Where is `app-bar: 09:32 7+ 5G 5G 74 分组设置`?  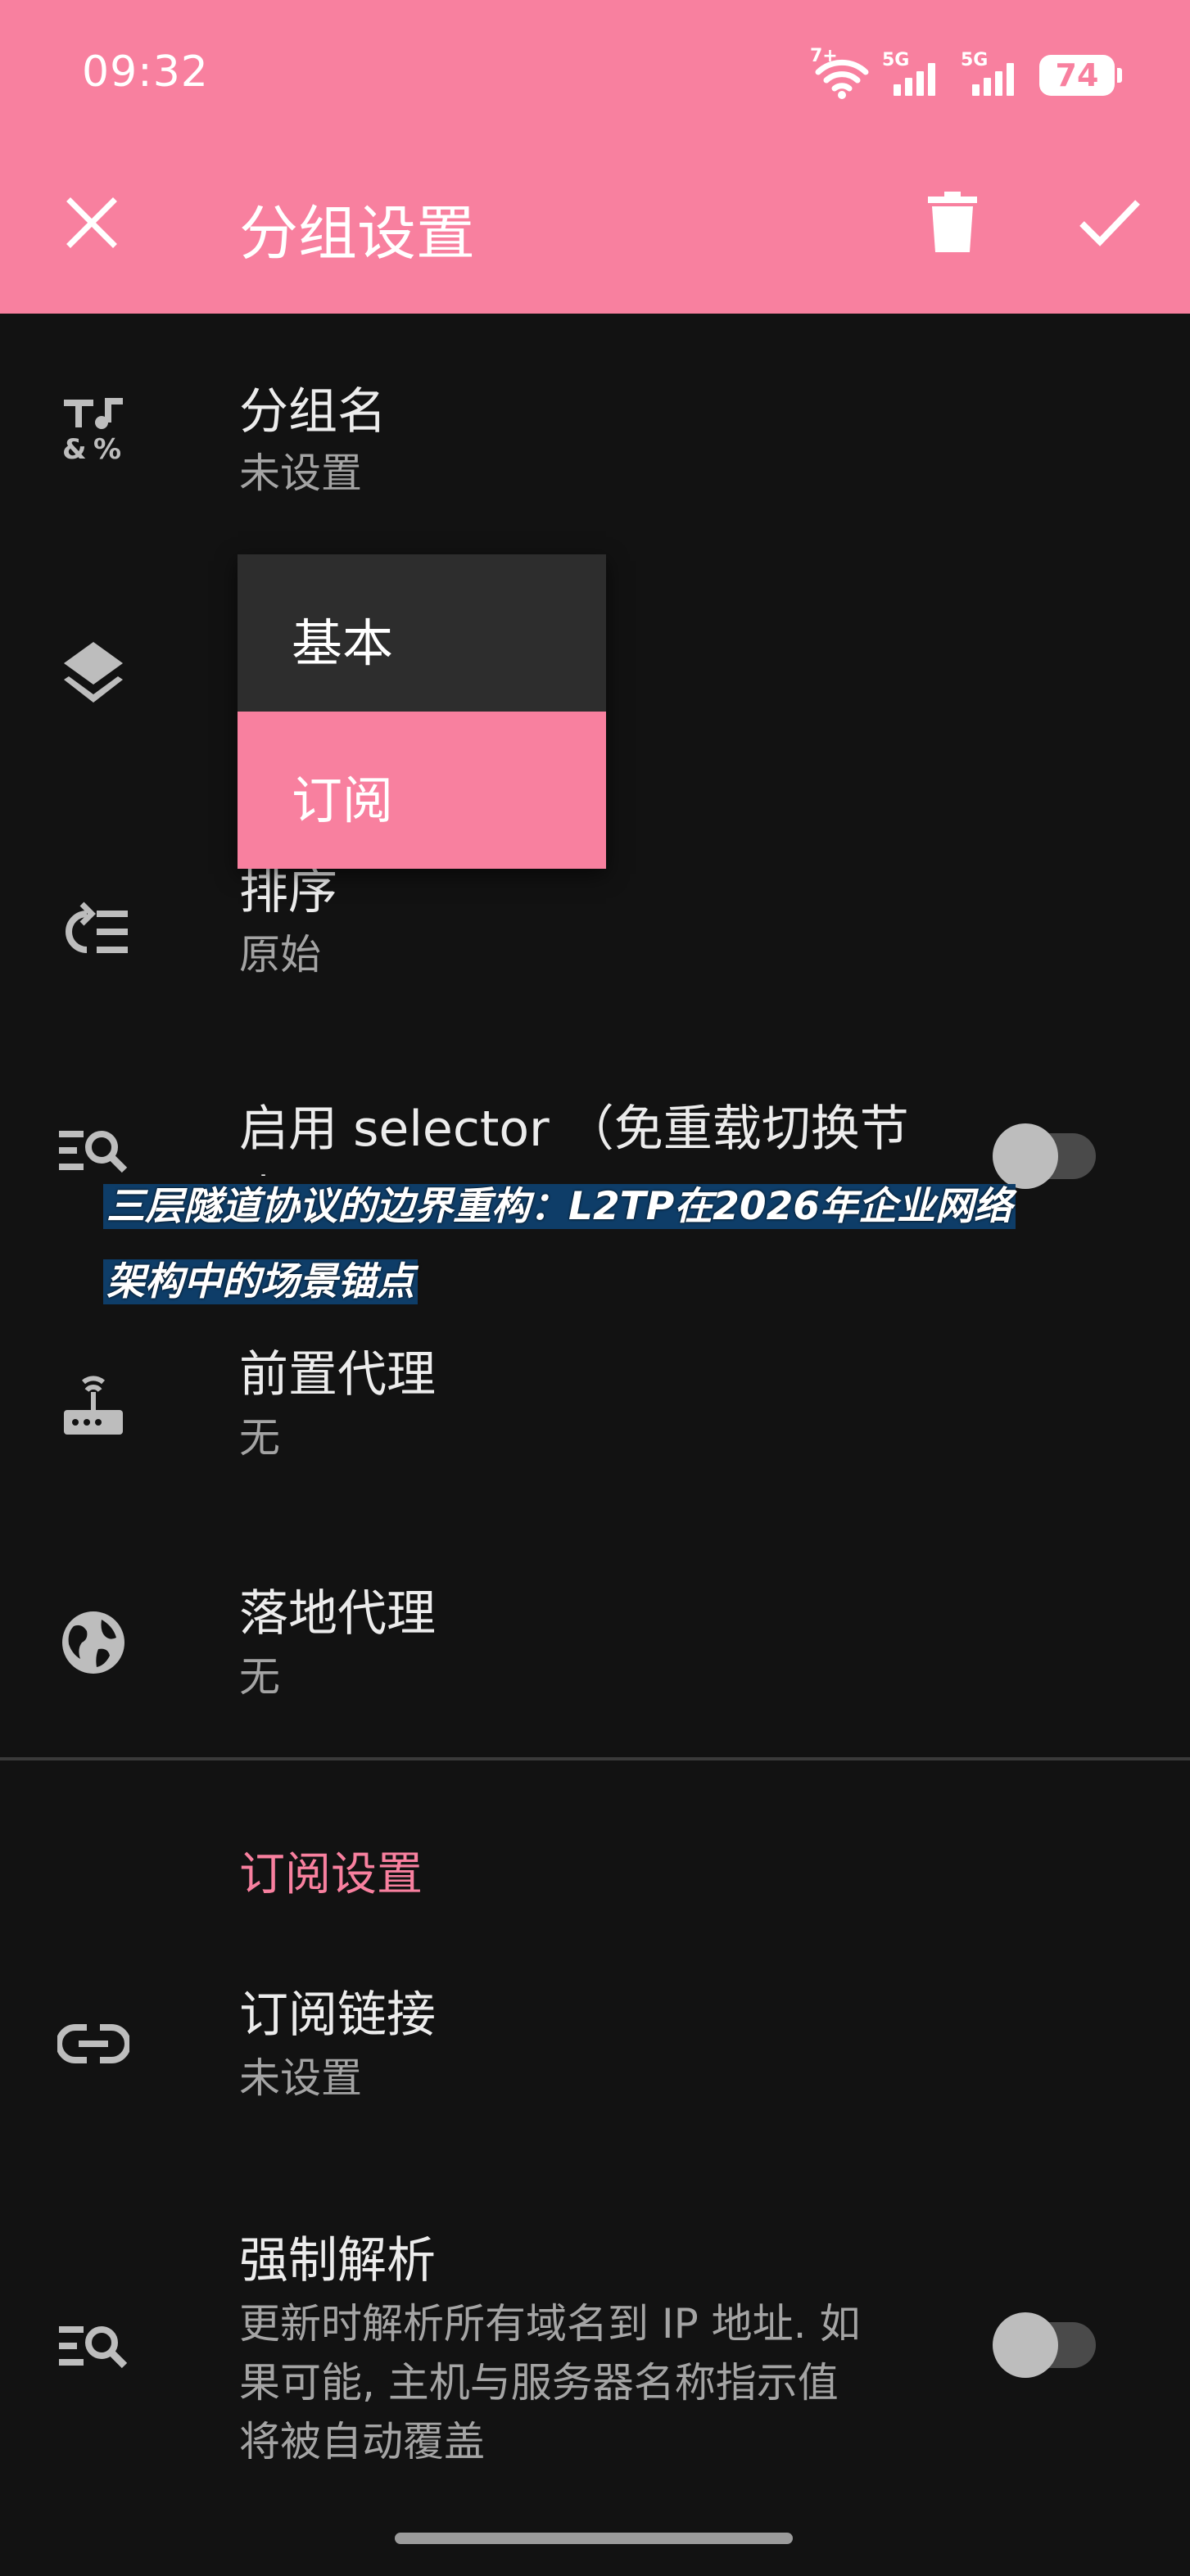 app-bar: 09:32 7+ 5G 5G 74 分组设置 is located at coordinates (595, 157).